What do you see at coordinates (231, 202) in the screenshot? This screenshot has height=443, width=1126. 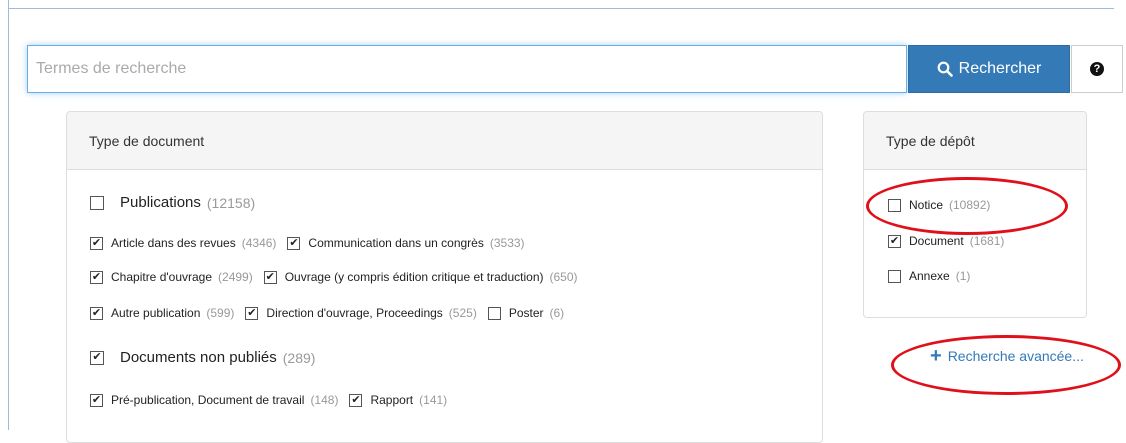 I see `facet-group-count: (12158)` at bounding box center [231, 202].